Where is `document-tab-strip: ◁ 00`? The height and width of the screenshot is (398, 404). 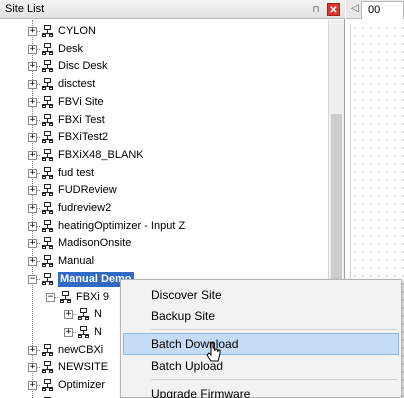
document-tab-strip: ◁ 00 is located at coordinates (375, 9).